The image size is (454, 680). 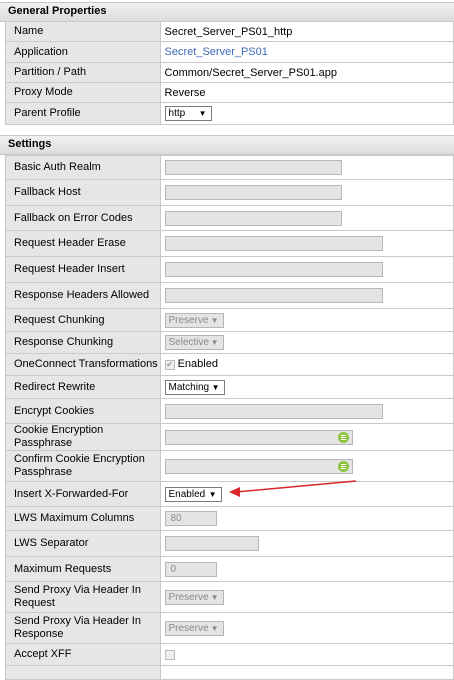 What do you see at coordinates (169, 654) in the screenshot?
I see `accept-xff-checkbox` at bounding box center [169, 654].